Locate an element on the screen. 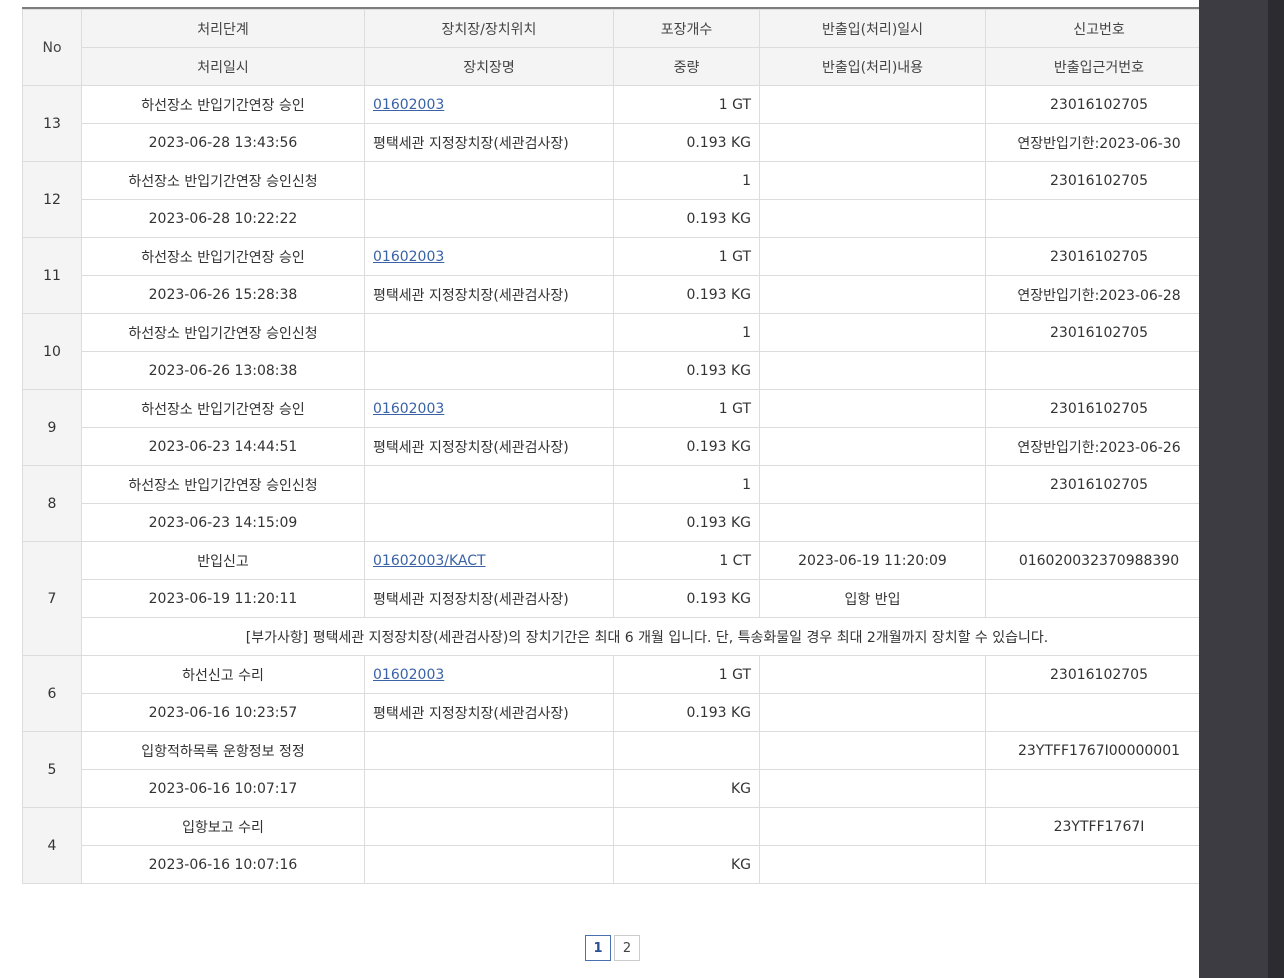  header-count: 포장개수 is located at coordinates (686, 28).